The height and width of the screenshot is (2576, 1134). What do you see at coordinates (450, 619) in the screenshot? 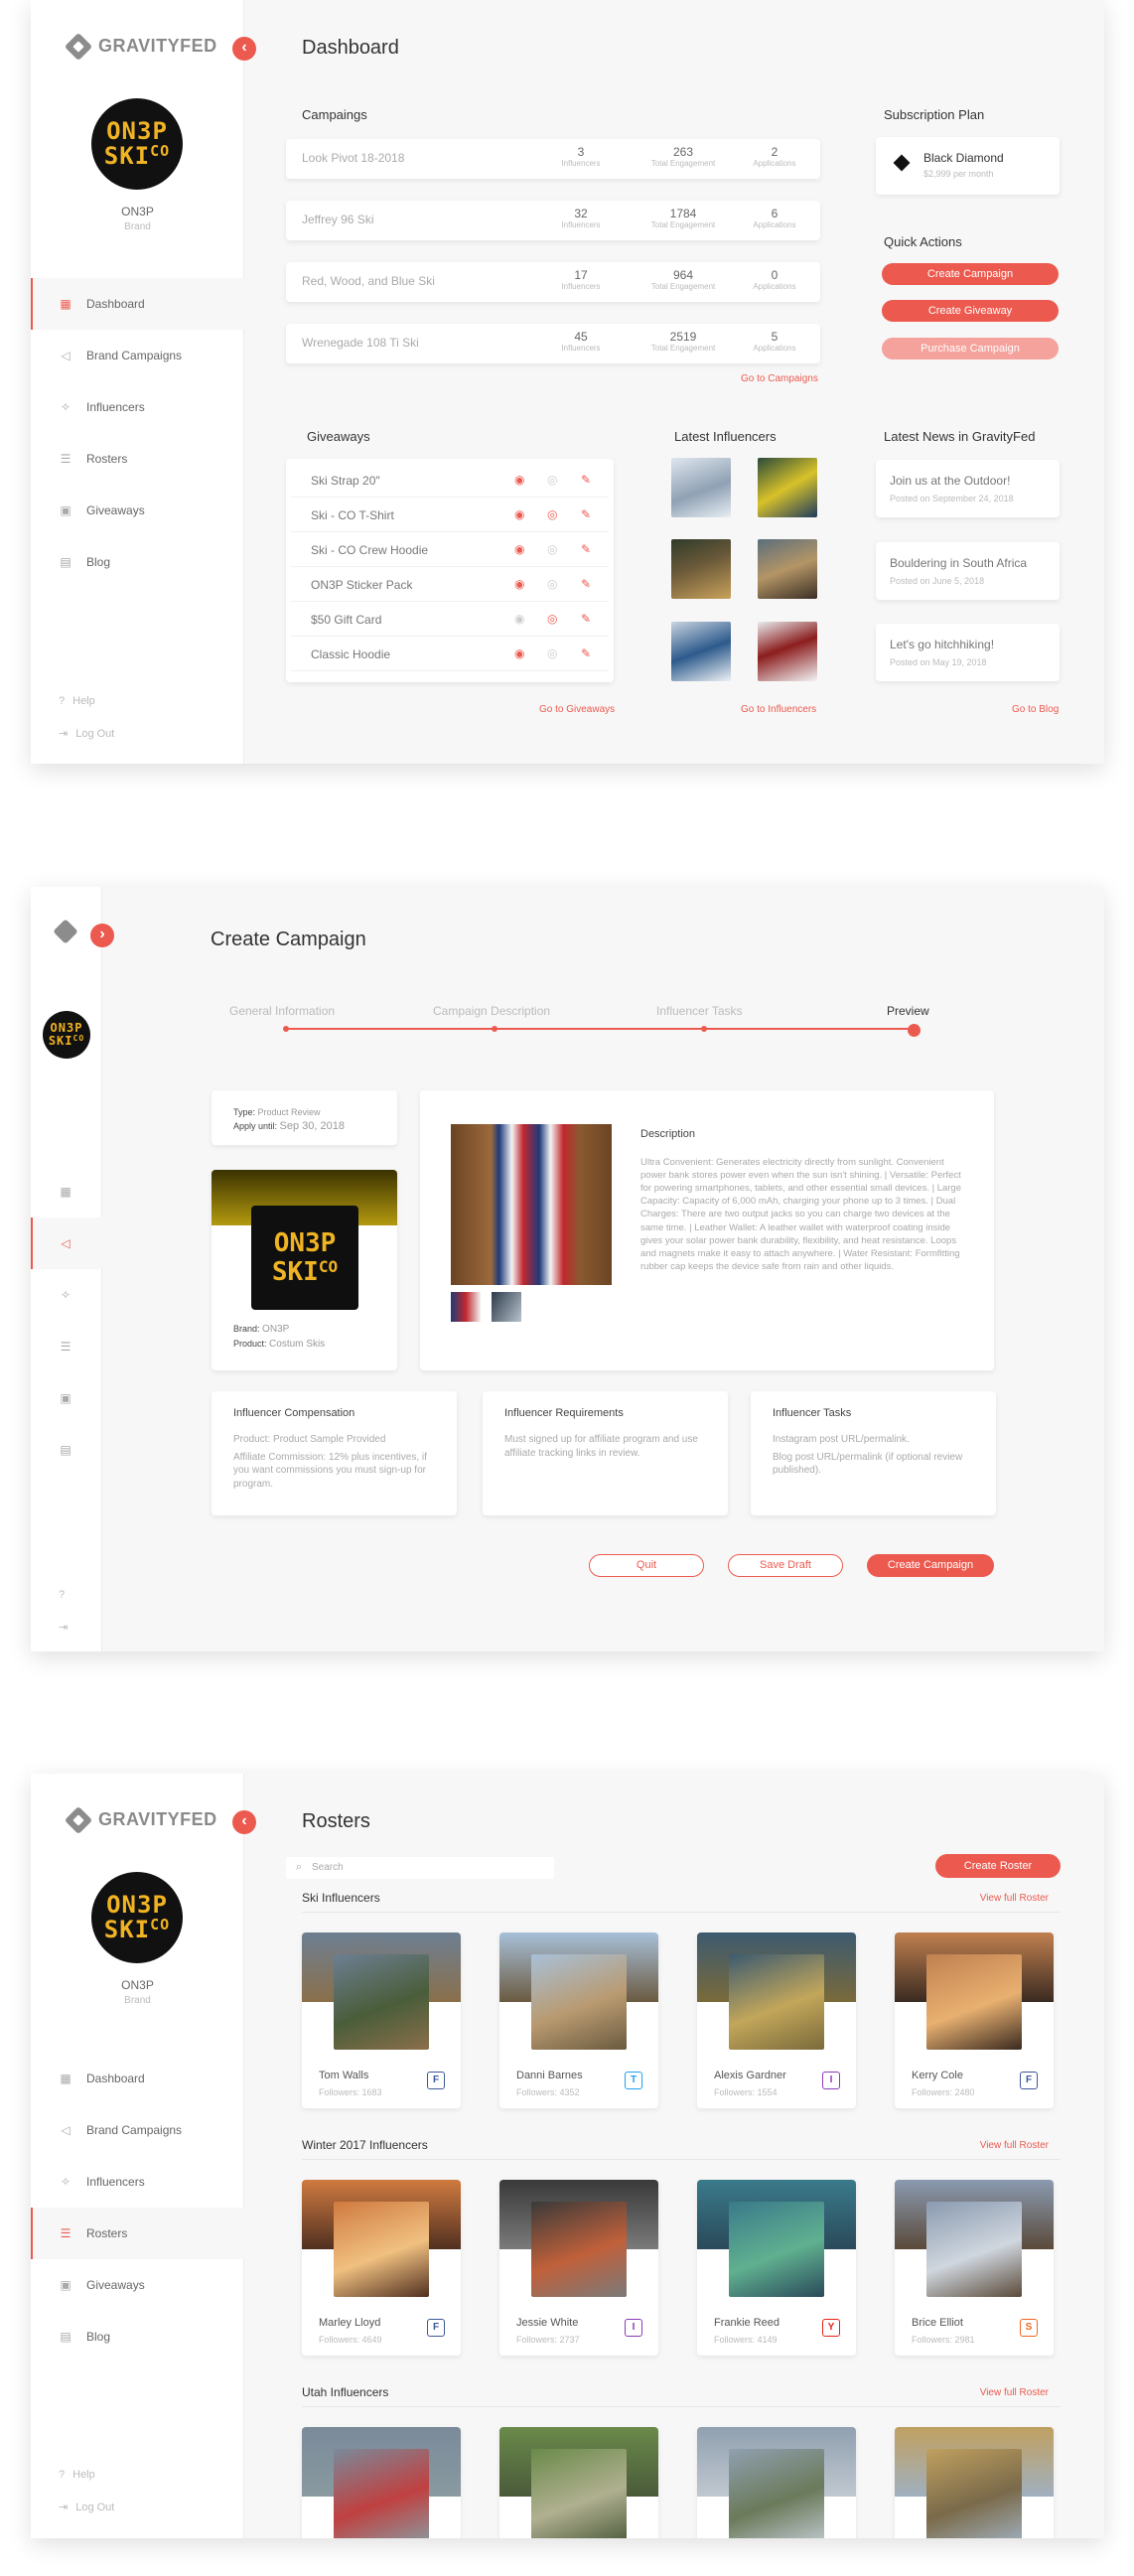
I see `giveaway-row: $50 Gift Card ◉ ◎ ✎` at bounding box center [450, 619].